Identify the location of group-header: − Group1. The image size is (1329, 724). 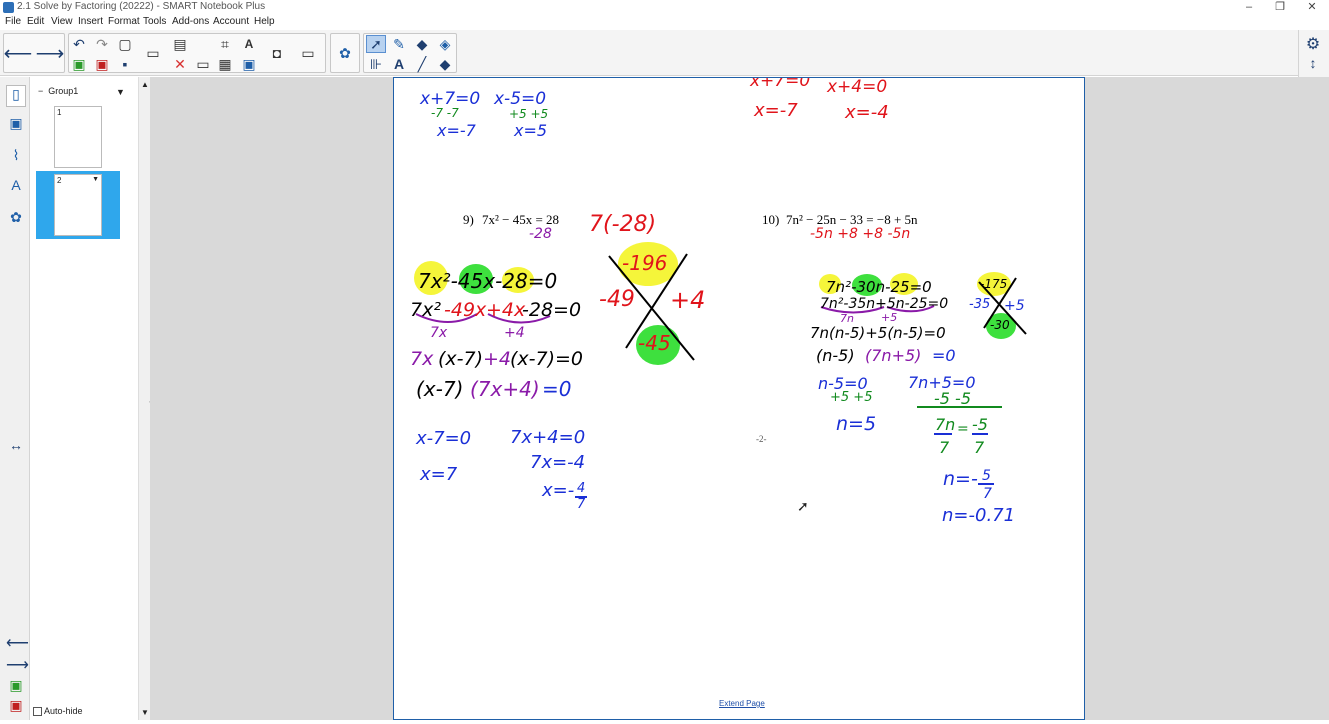
(58, 91).